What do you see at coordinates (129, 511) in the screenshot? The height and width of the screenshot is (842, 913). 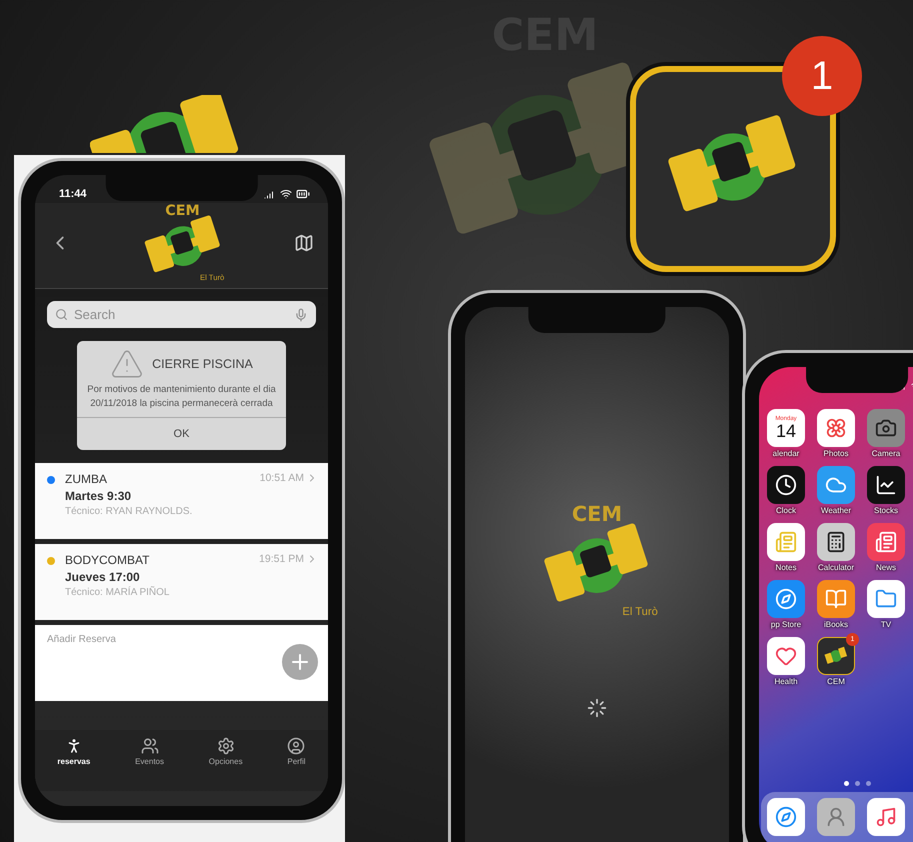 I see `trainer-name: Técnico: RYAN RAYNOLDS.` at bounding box center [129, 511].